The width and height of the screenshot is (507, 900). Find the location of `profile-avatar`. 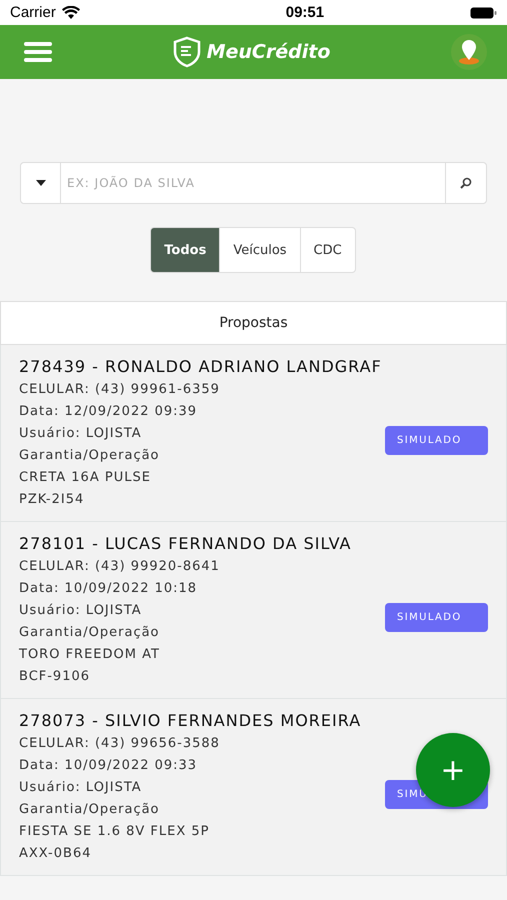

profile-avatar is located at coordinates (469, 52).